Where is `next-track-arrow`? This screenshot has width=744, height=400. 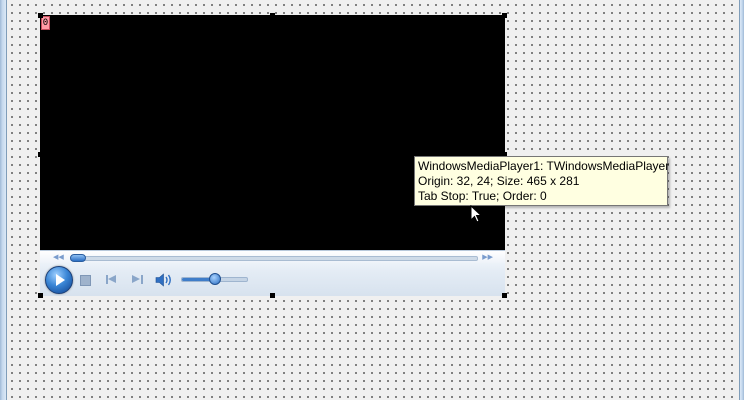 next-track-arrow is located at coordinates (136, 279).